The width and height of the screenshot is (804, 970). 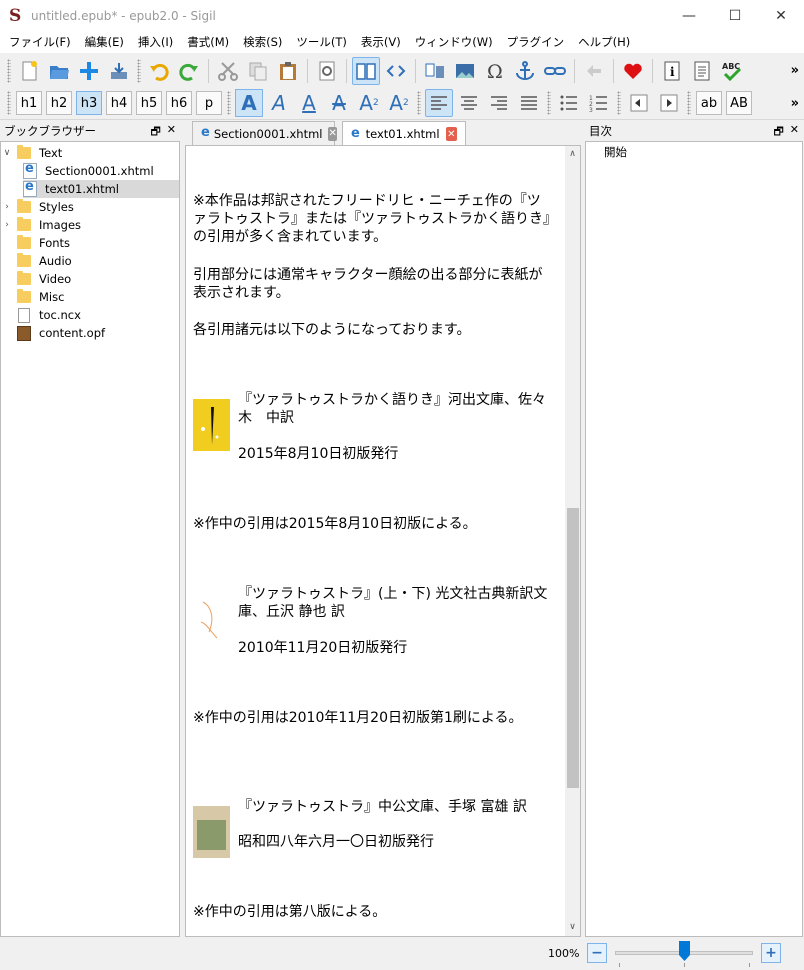 I want to click on italic-icon: A, so click(x=279, y=103).